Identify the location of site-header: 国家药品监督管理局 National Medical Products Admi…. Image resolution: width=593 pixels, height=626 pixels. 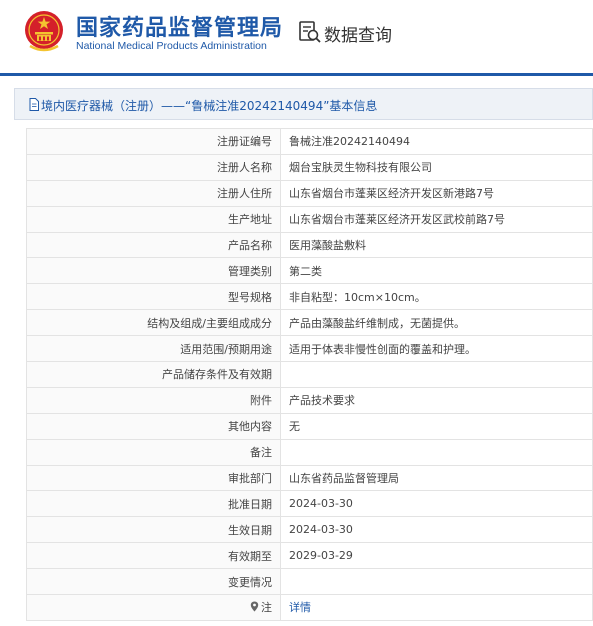
(296, 38).